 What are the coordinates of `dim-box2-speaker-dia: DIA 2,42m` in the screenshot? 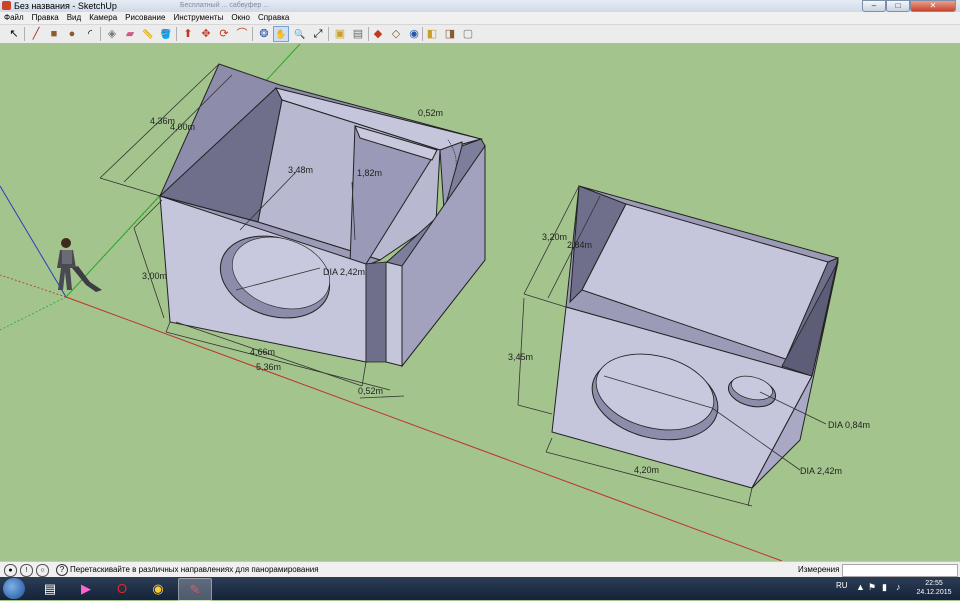 It's located at (821, 471).